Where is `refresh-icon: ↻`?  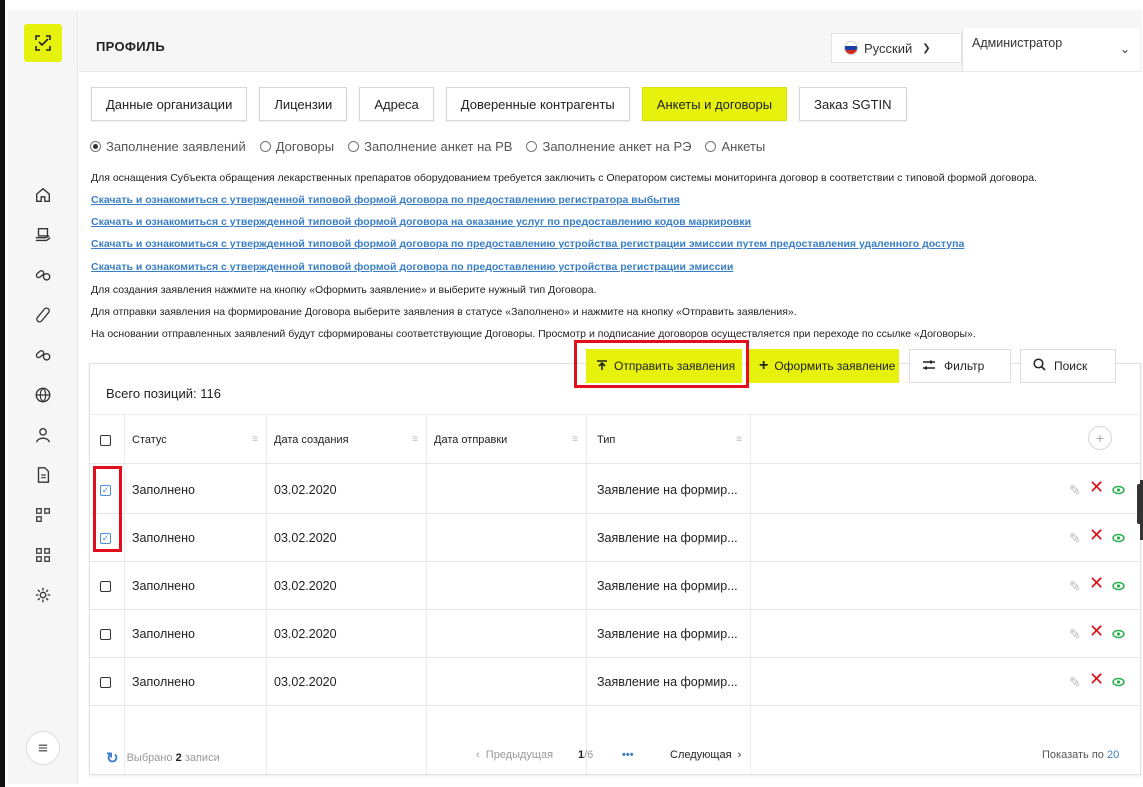
refresh-icon: ↻ is located at coordinates (112, 758).